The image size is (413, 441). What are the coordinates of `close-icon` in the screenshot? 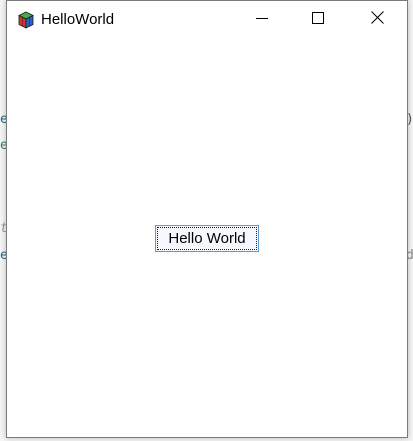 It's located at (377, 20).